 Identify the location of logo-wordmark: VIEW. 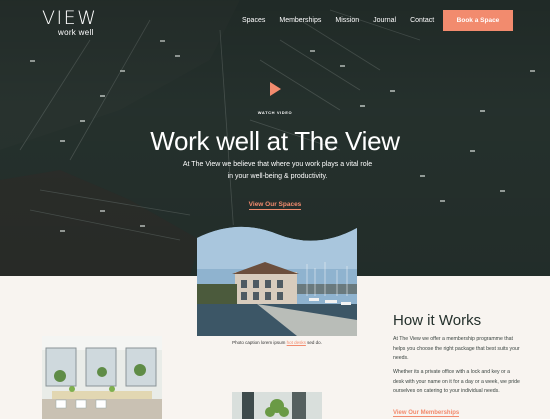
(70, 18).